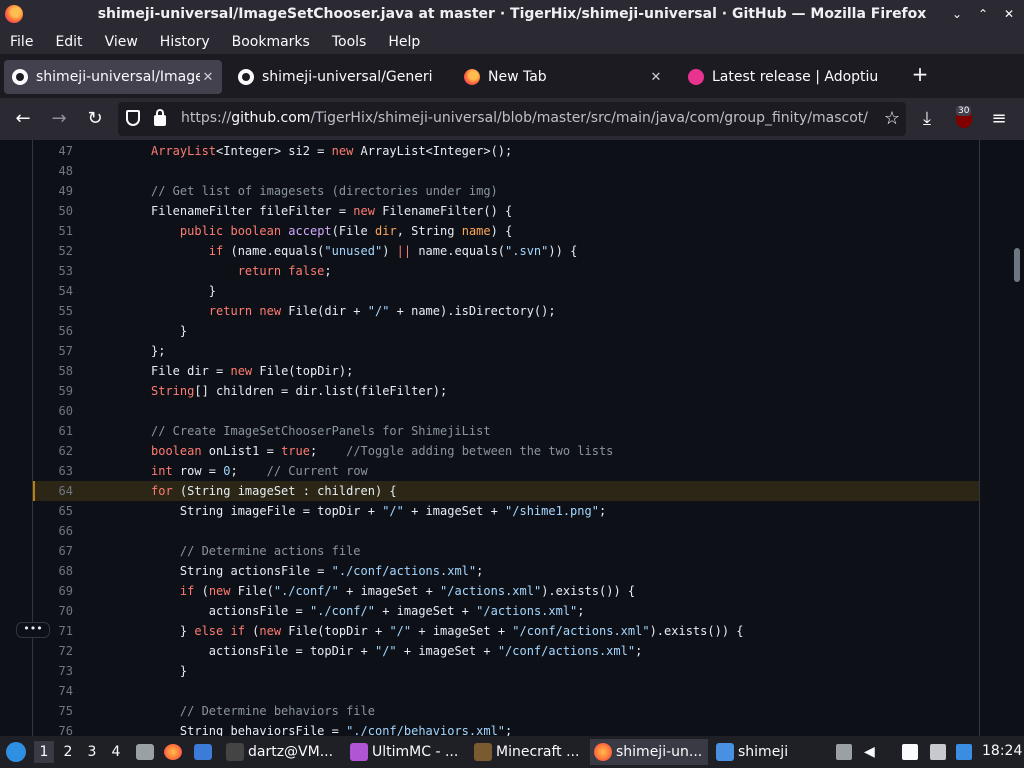 This screenshot has width=1024, height=768. Describe the element at coordinates (145, 752) in the screenshot. I see `file-manager-icon` at that location.